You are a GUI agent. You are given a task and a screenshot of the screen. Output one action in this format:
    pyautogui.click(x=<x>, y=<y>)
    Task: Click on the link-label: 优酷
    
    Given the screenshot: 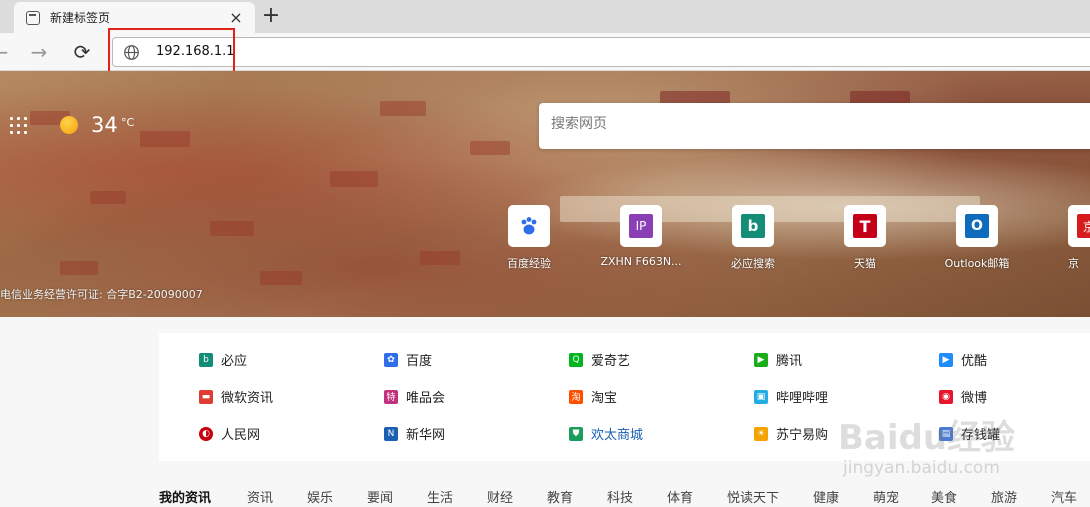 What is the action you would take?
    pyautogui.click(x=974, y=361)
    